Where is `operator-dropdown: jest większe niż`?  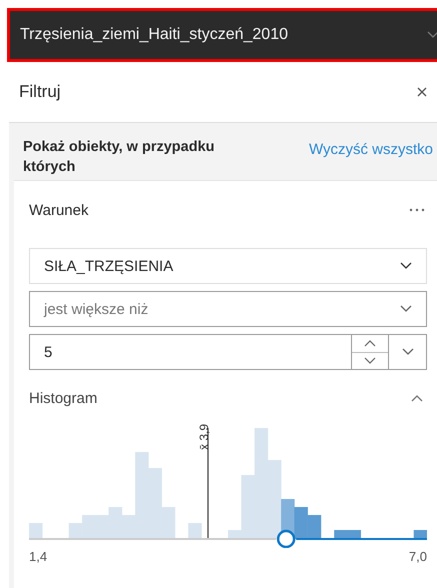
operator-dropdown: jest większe niż is located at coordinates (228, 309).